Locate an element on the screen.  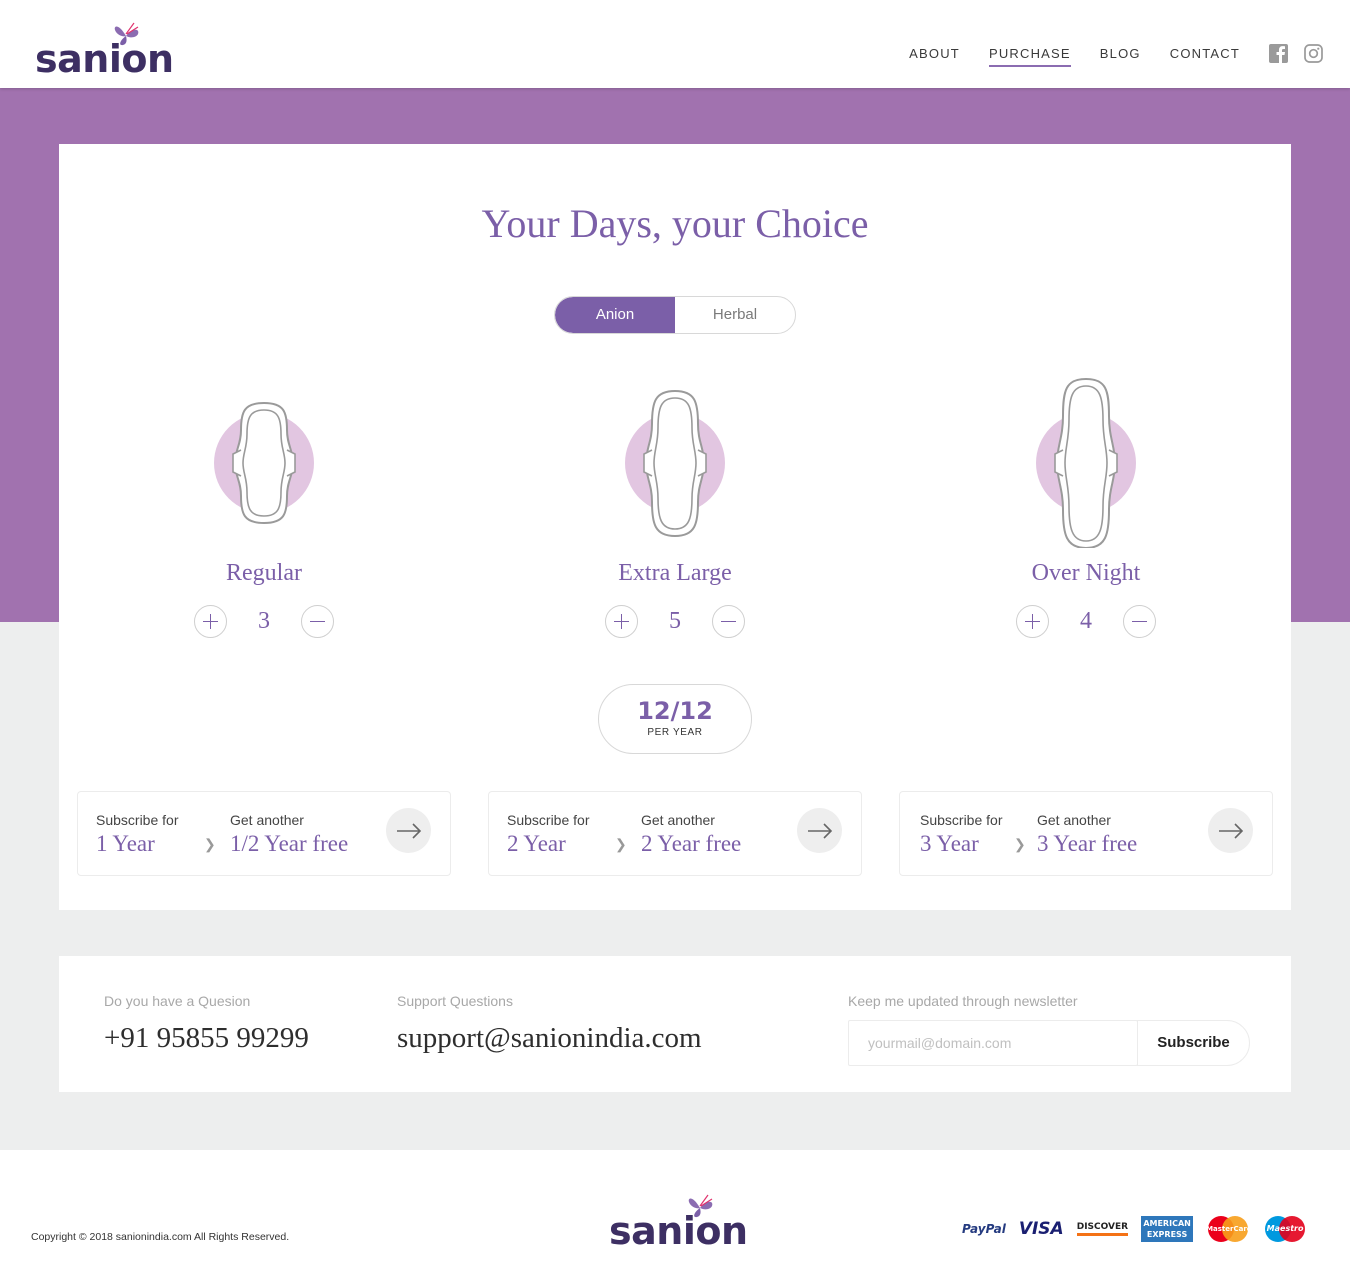
instagram-icon is located at coordinates (1313, 53).